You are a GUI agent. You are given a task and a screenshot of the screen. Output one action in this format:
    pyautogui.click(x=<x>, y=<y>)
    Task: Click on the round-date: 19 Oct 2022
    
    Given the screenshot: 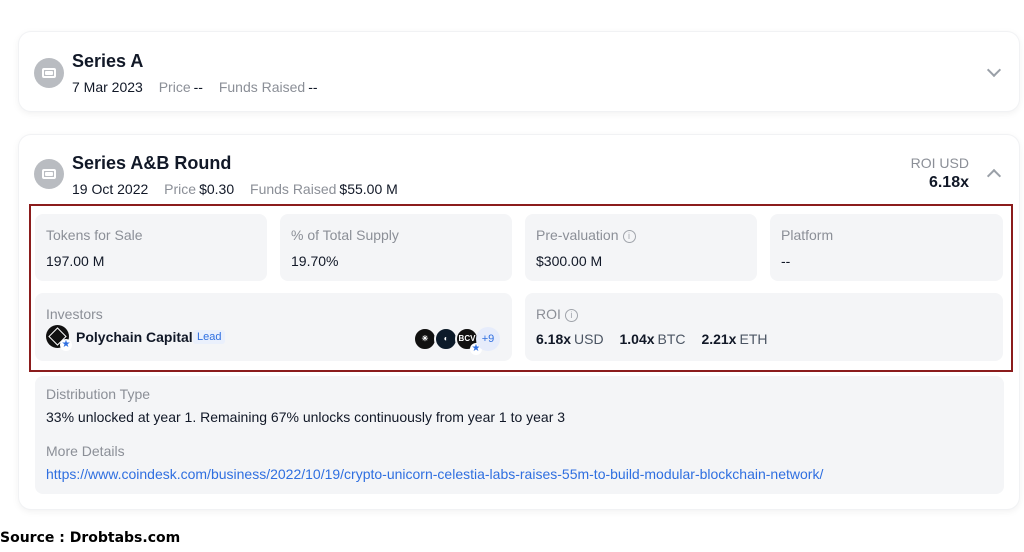 What is the action you would take?
    pyautogui.click(x=110, y=189)
    